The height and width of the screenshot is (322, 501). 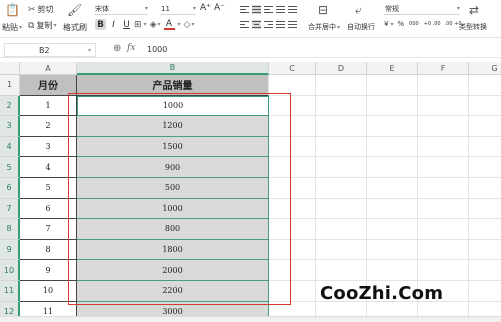 I want to click on fx-icon: fx, so click(x=131, y=48).